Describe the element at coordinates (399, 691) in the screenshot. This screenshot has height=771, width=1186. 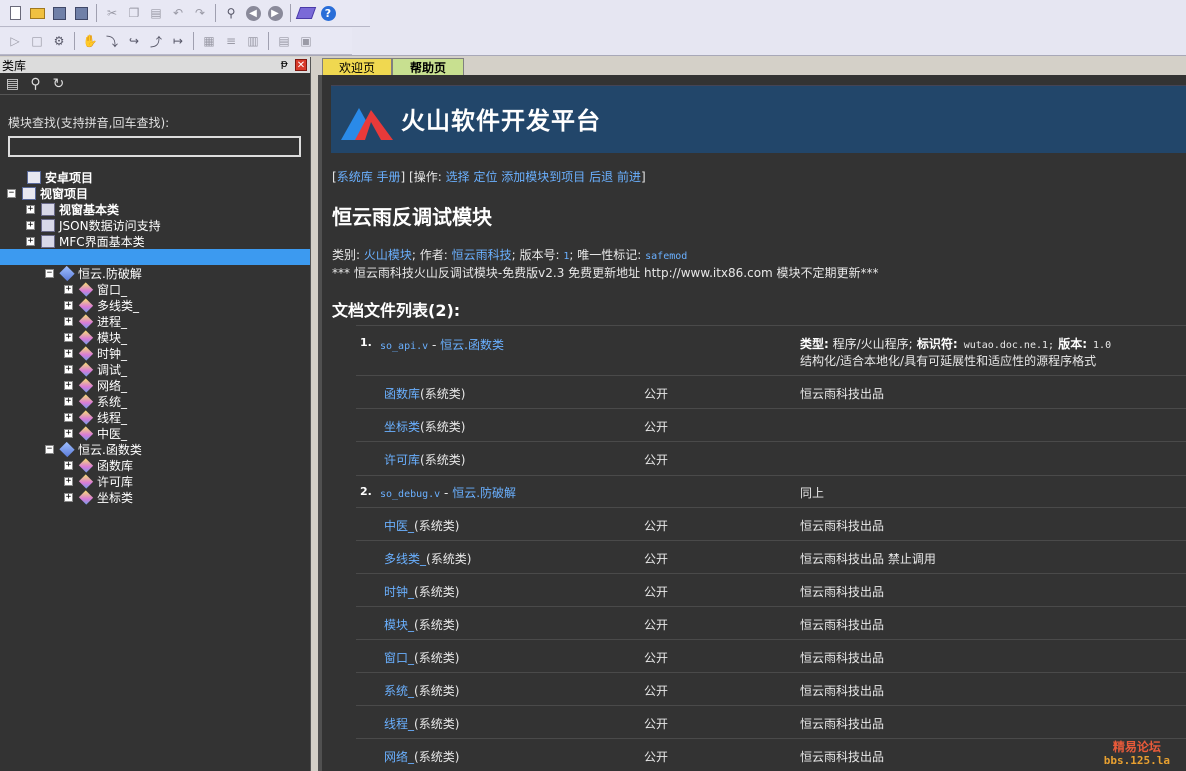
I see `class-link: 系统_` at that location.